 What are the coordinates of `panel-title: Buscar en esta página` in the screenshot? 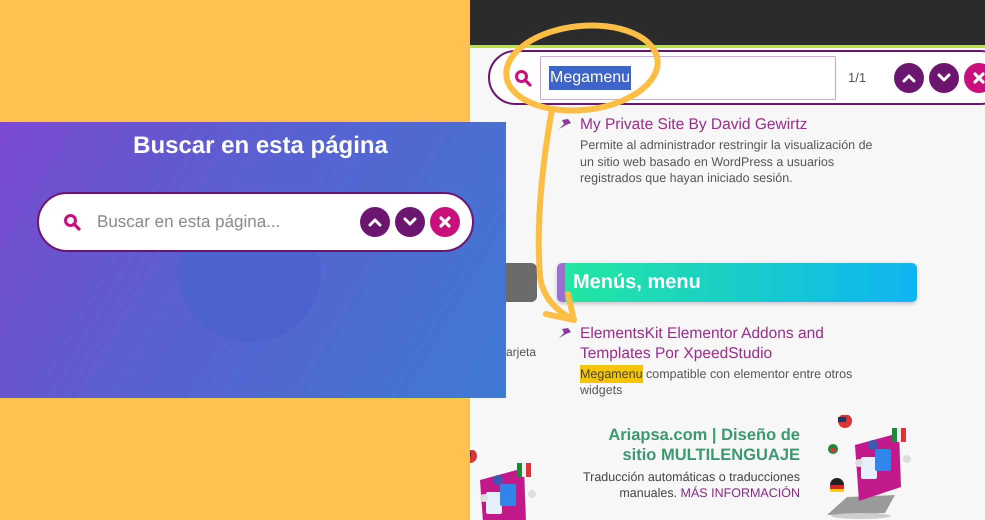 It's located at (260, 146).